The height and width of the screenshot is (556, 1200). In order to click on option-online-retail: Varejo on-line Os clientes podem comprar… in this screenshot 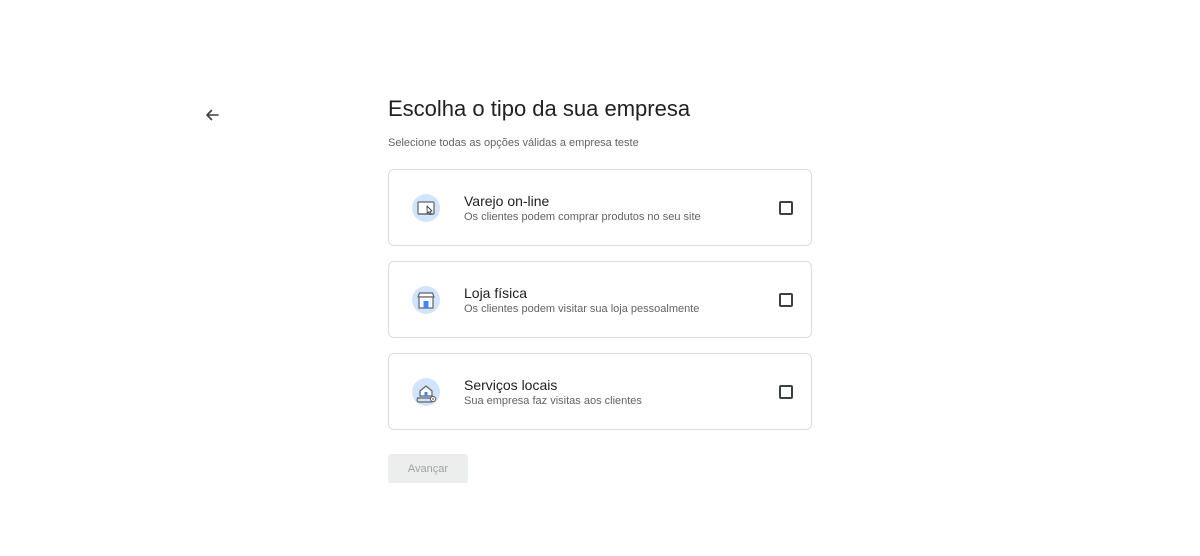, I will do `click(600, 207)`.